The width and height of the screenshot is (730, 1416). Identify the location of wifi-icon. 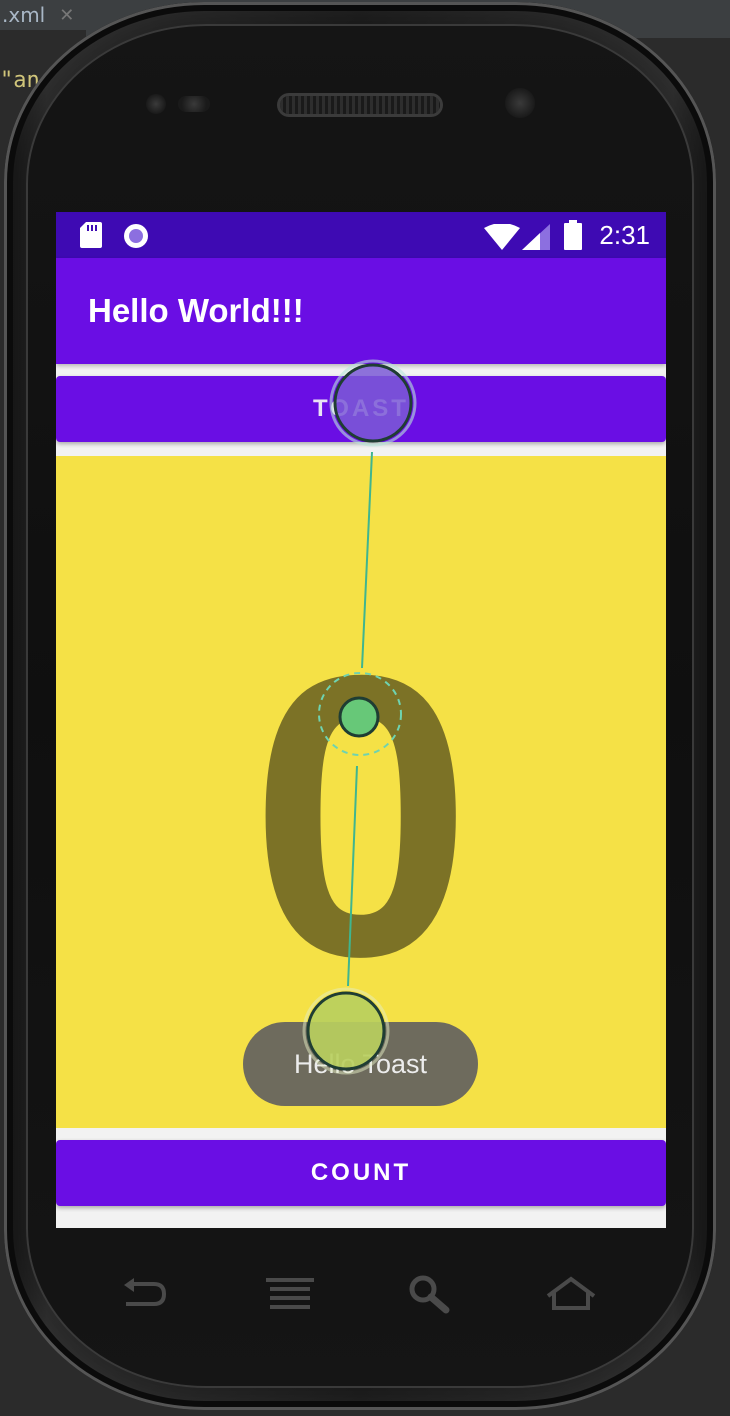
(502, 237).